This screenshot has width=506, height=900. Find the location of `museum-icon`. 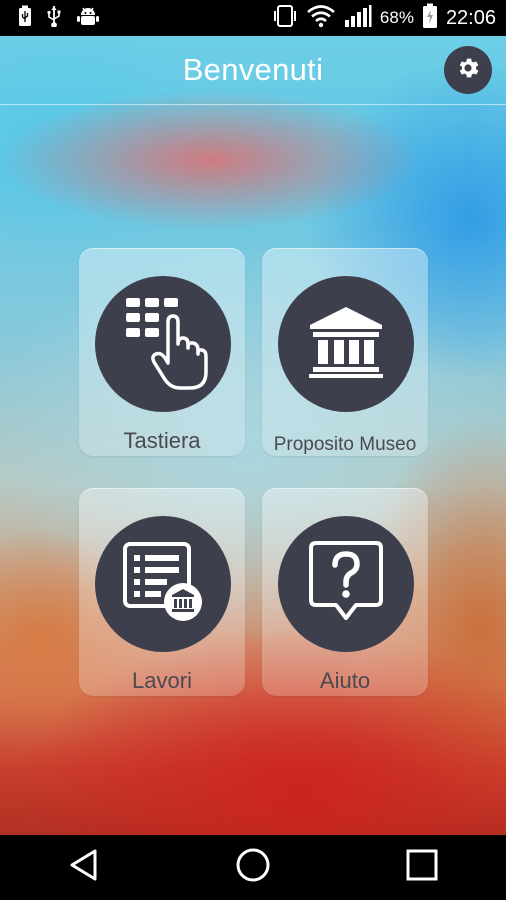

museum-icon is located at coordinates (346, 344).